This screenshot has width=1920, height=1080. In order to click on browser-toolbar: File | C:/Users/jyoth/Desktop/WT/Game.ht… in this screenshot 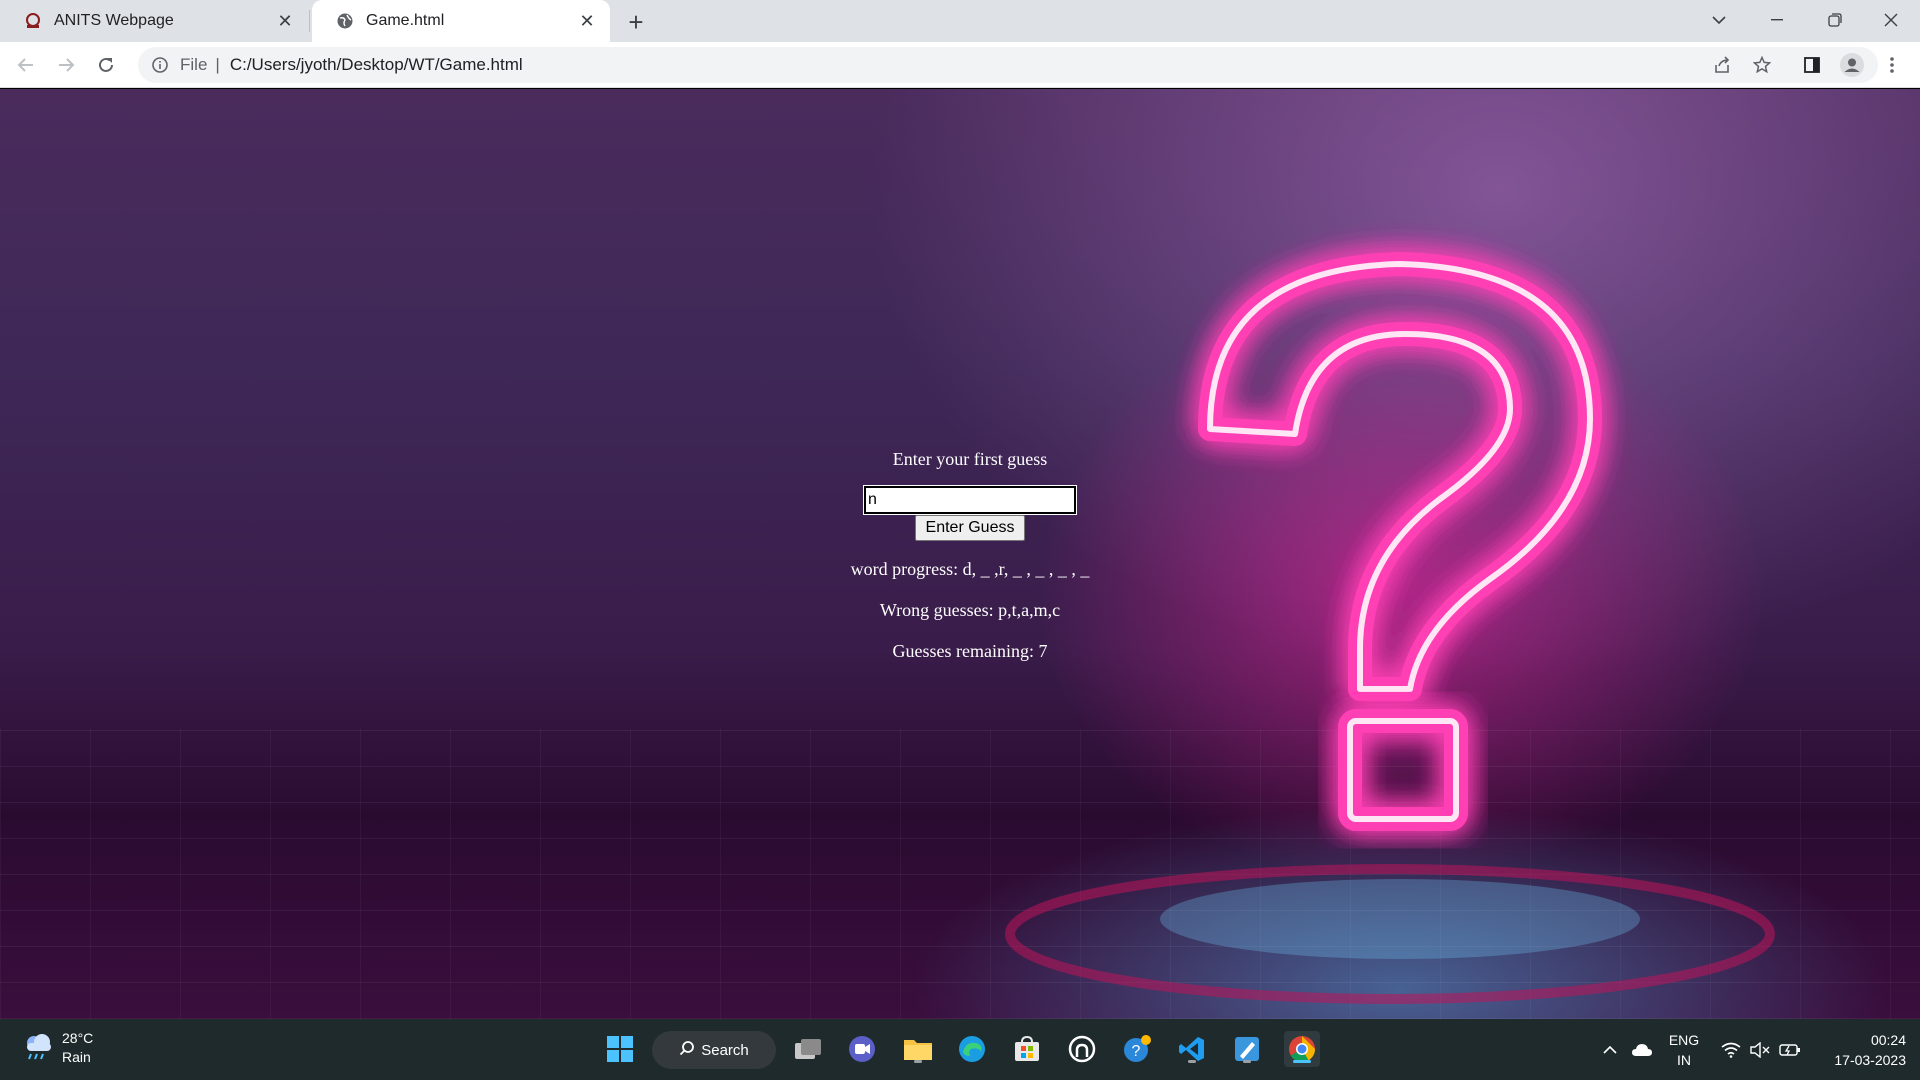, I will do `click(960, 65)`.